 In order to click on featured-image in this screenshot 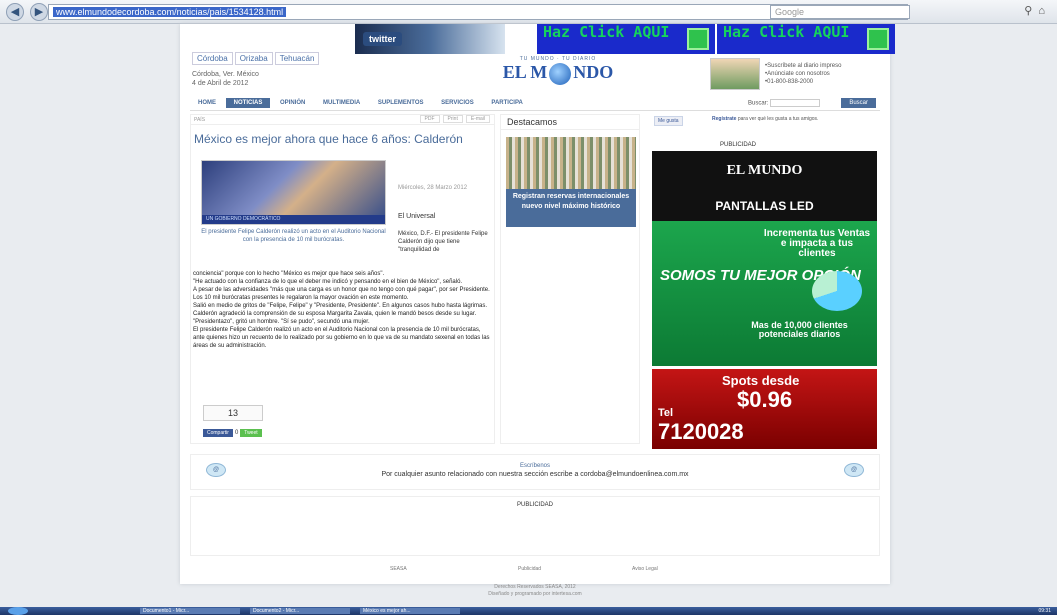, I will do `click(571, 163)`.